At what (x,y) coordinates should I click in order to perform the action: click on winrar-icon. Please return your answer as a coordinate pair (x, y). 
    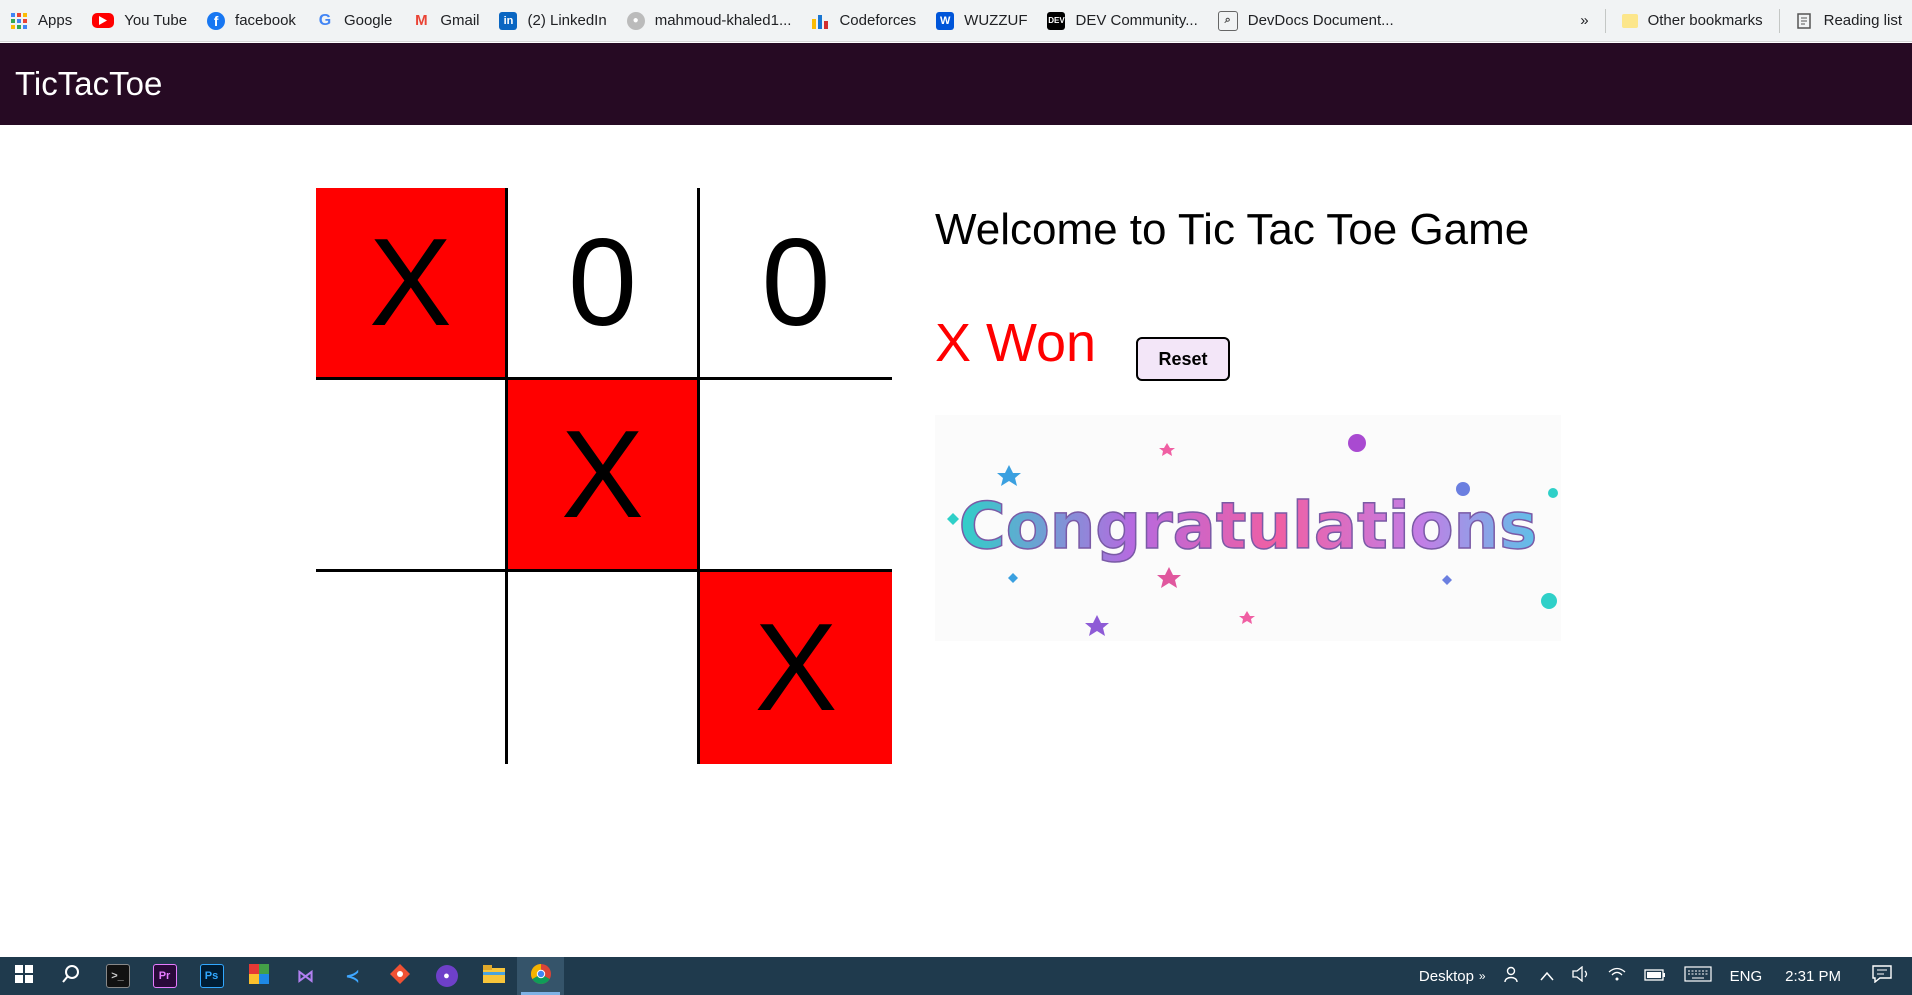
    Looking at the image, I should click on (258, 976).